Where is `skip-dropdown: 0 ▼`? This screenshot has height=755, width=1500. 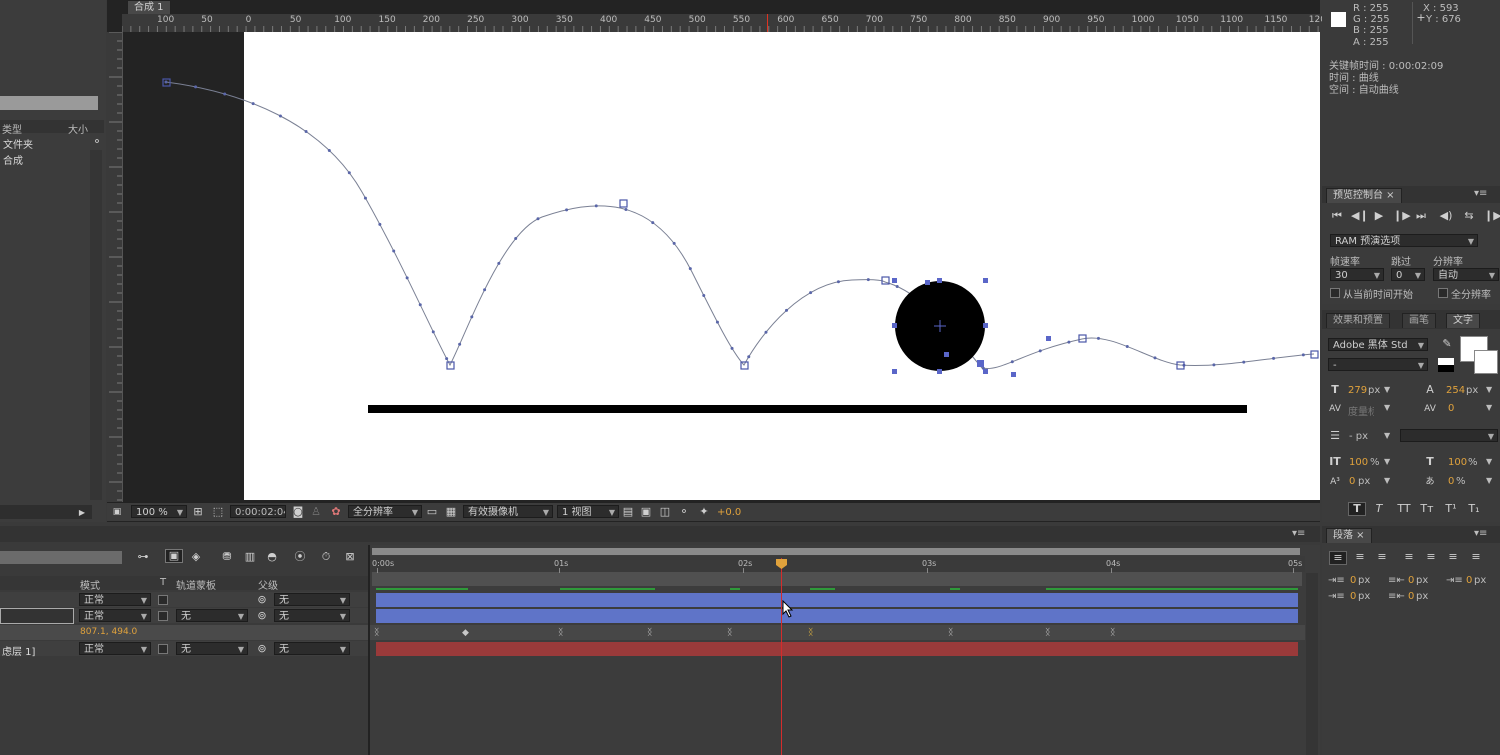 skip-dropdown: 0 ▼ is located at coordinates (1408, 274).